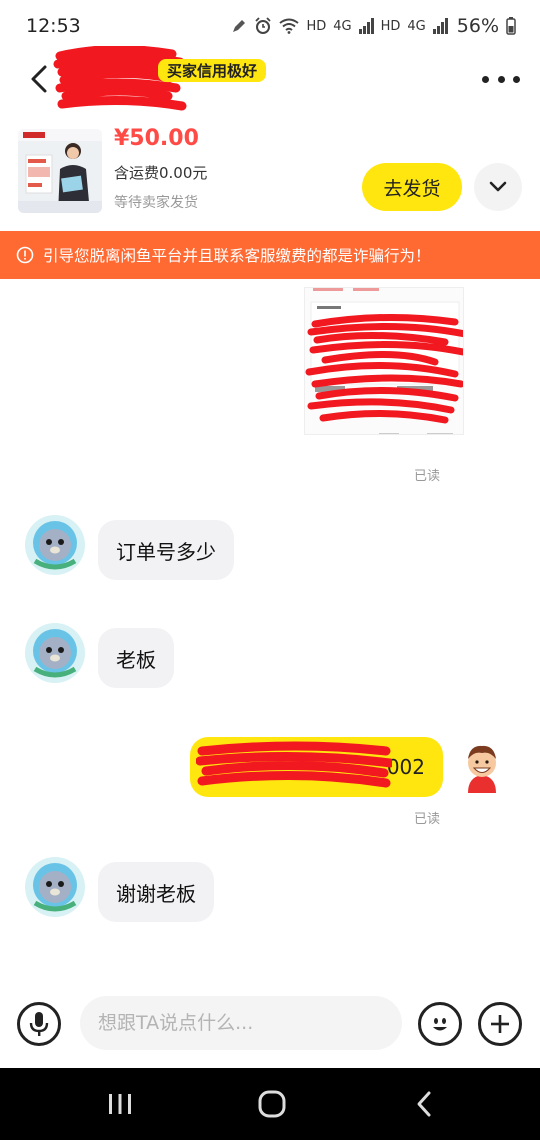 This screenshot has width=540, height=1140. What do you see at coordinates (316, 26) in the screenshot?
I see `hd-label: HD` at bounding box center [316, 26].